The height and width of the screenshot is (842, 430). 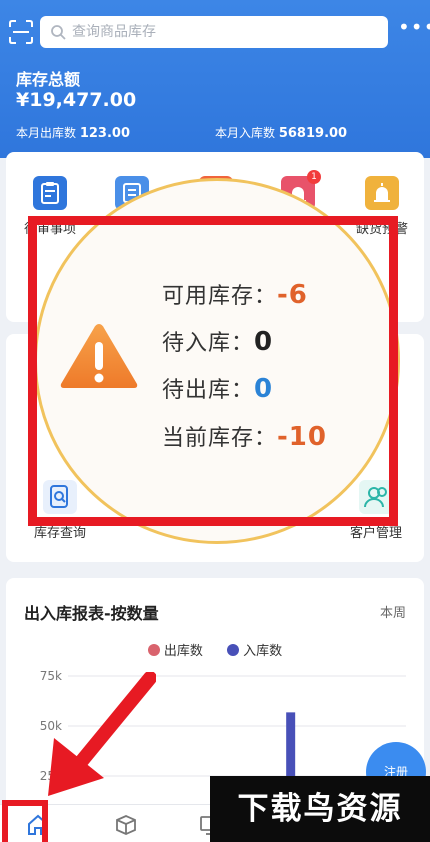 I want to click on month-in-value: 56819.00, so click(x=313, y=133).